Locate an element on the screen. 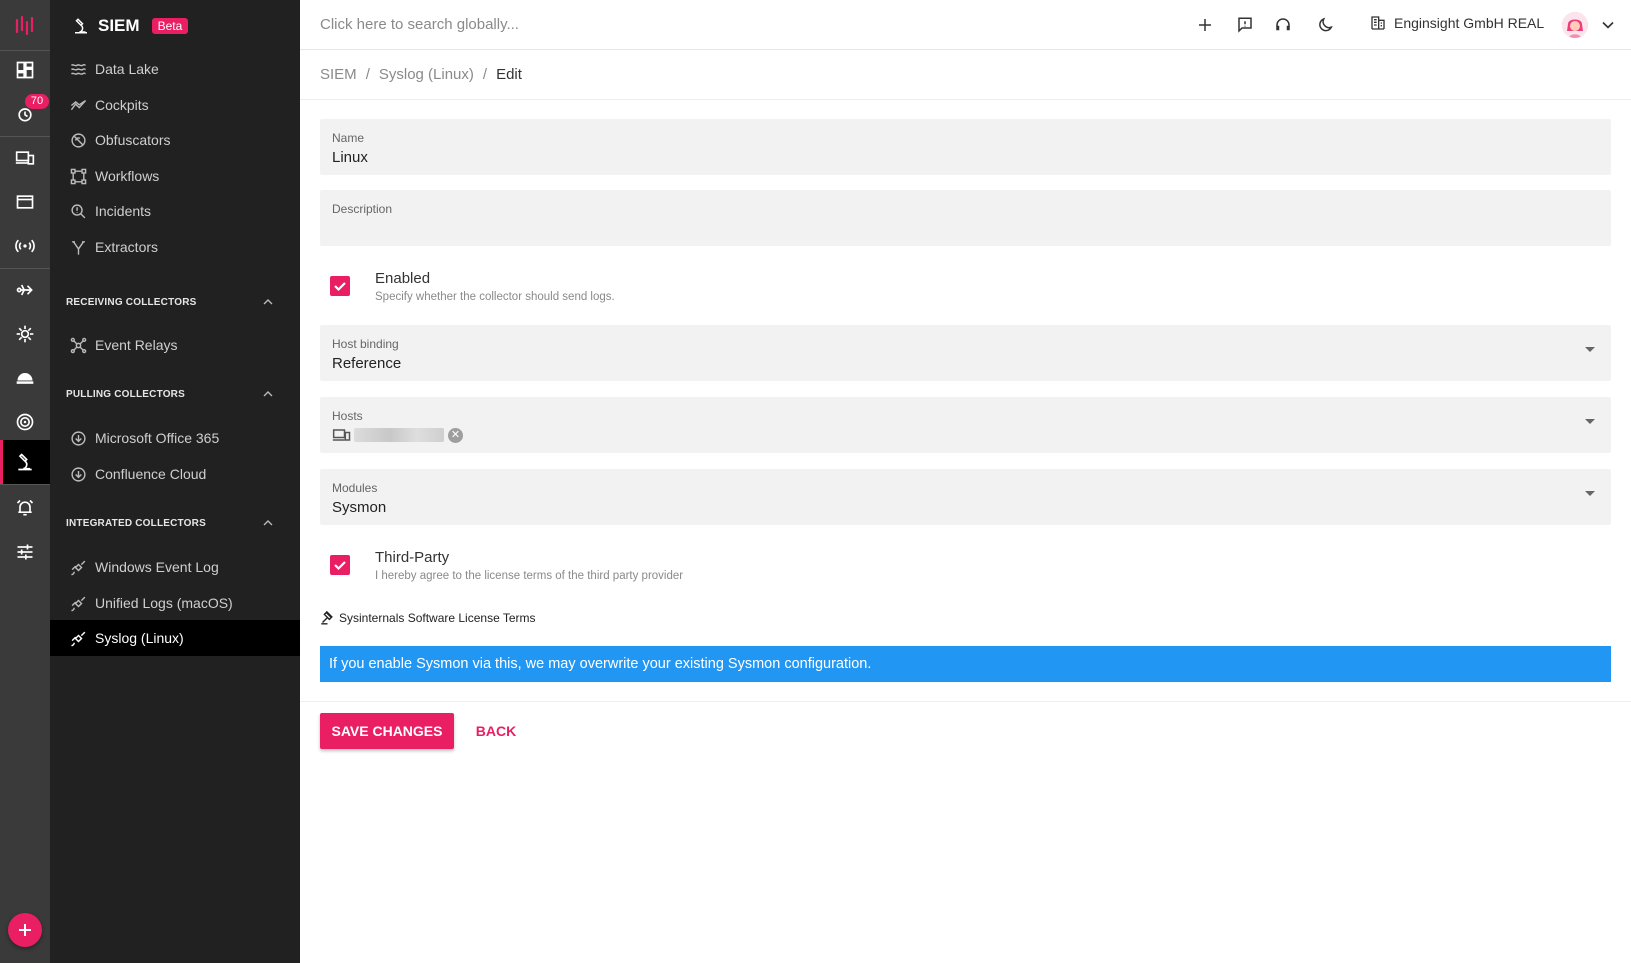 The height and width of the screenshot is (963, 1631). sidebar-item-label: Syslog (Linux) is located at coordinates (139, 638).